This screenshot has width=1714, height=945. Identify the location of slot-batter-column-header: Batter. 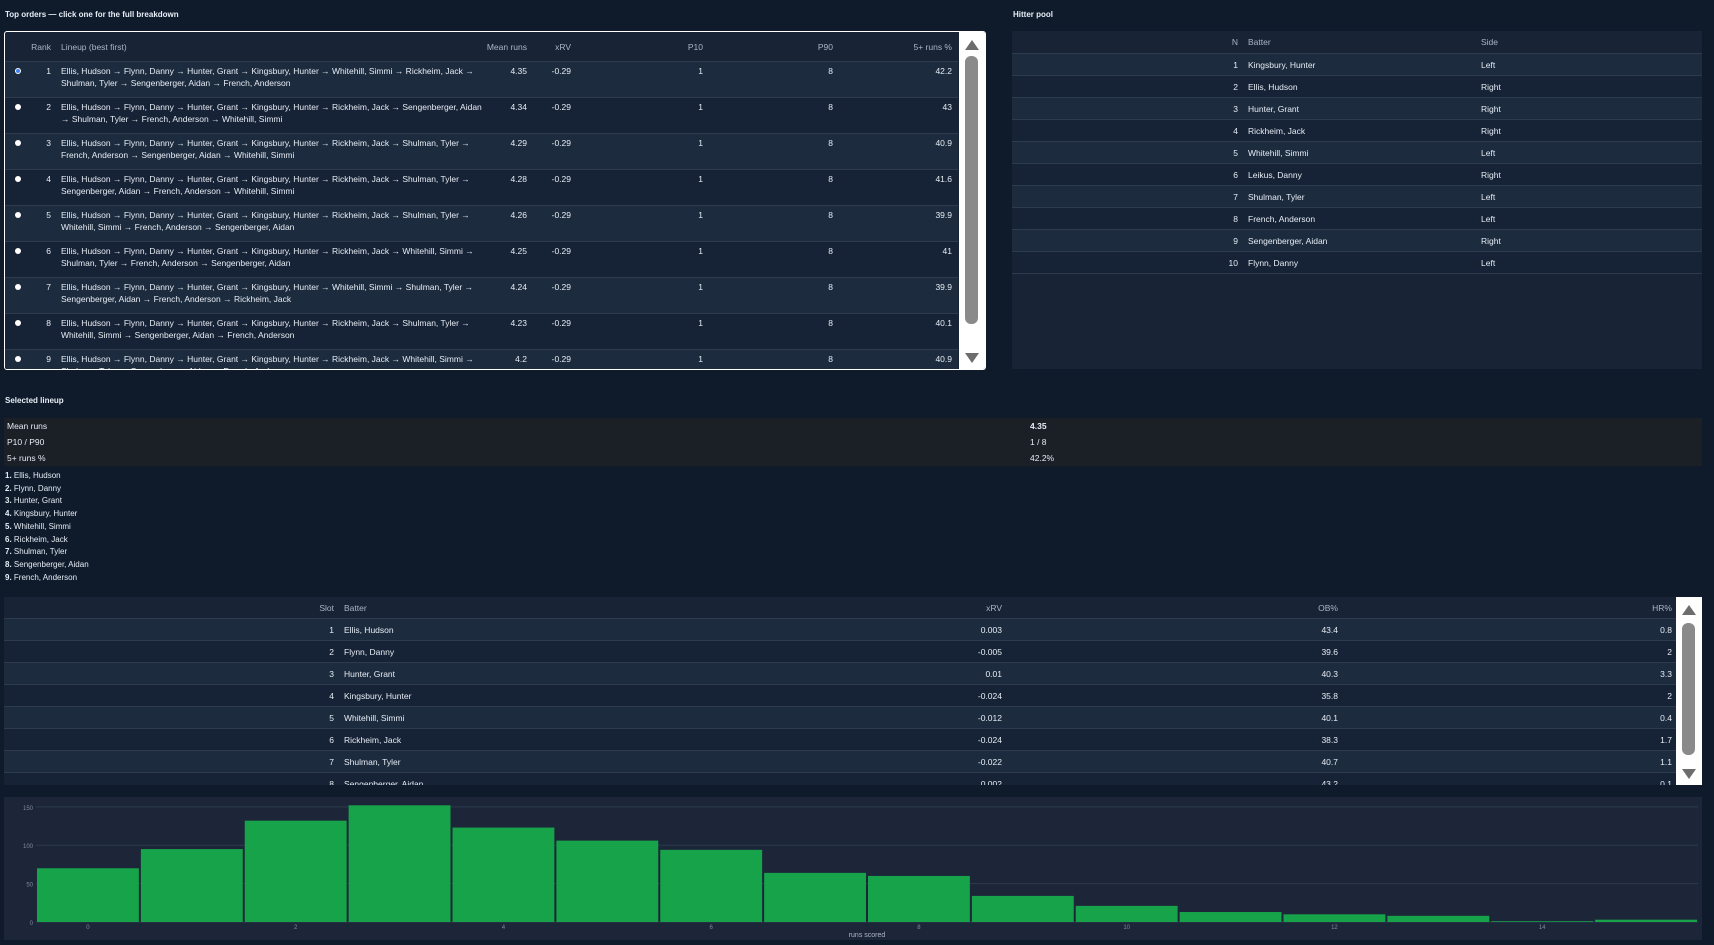
(503, 608).